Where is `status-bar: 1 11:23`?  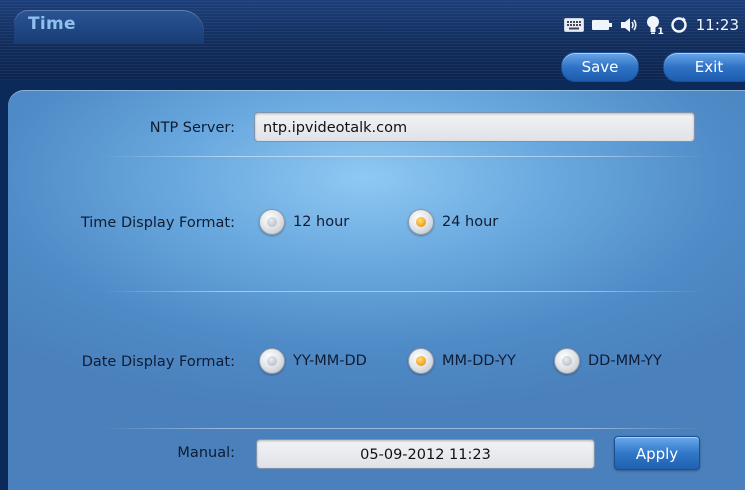
status-bar: 1 11:23 is located at coordinates (651, 25).